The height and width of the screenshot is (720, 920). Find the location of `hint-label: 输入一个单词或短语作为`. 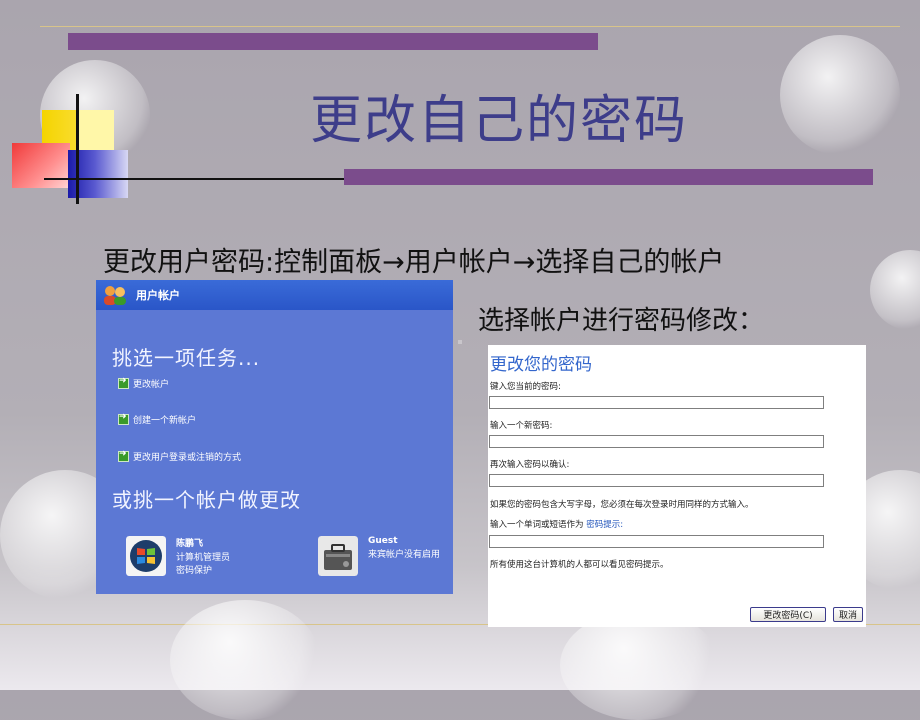

hint-label: 输入一个单词或短语作为 is located at coordinates (537, 525).